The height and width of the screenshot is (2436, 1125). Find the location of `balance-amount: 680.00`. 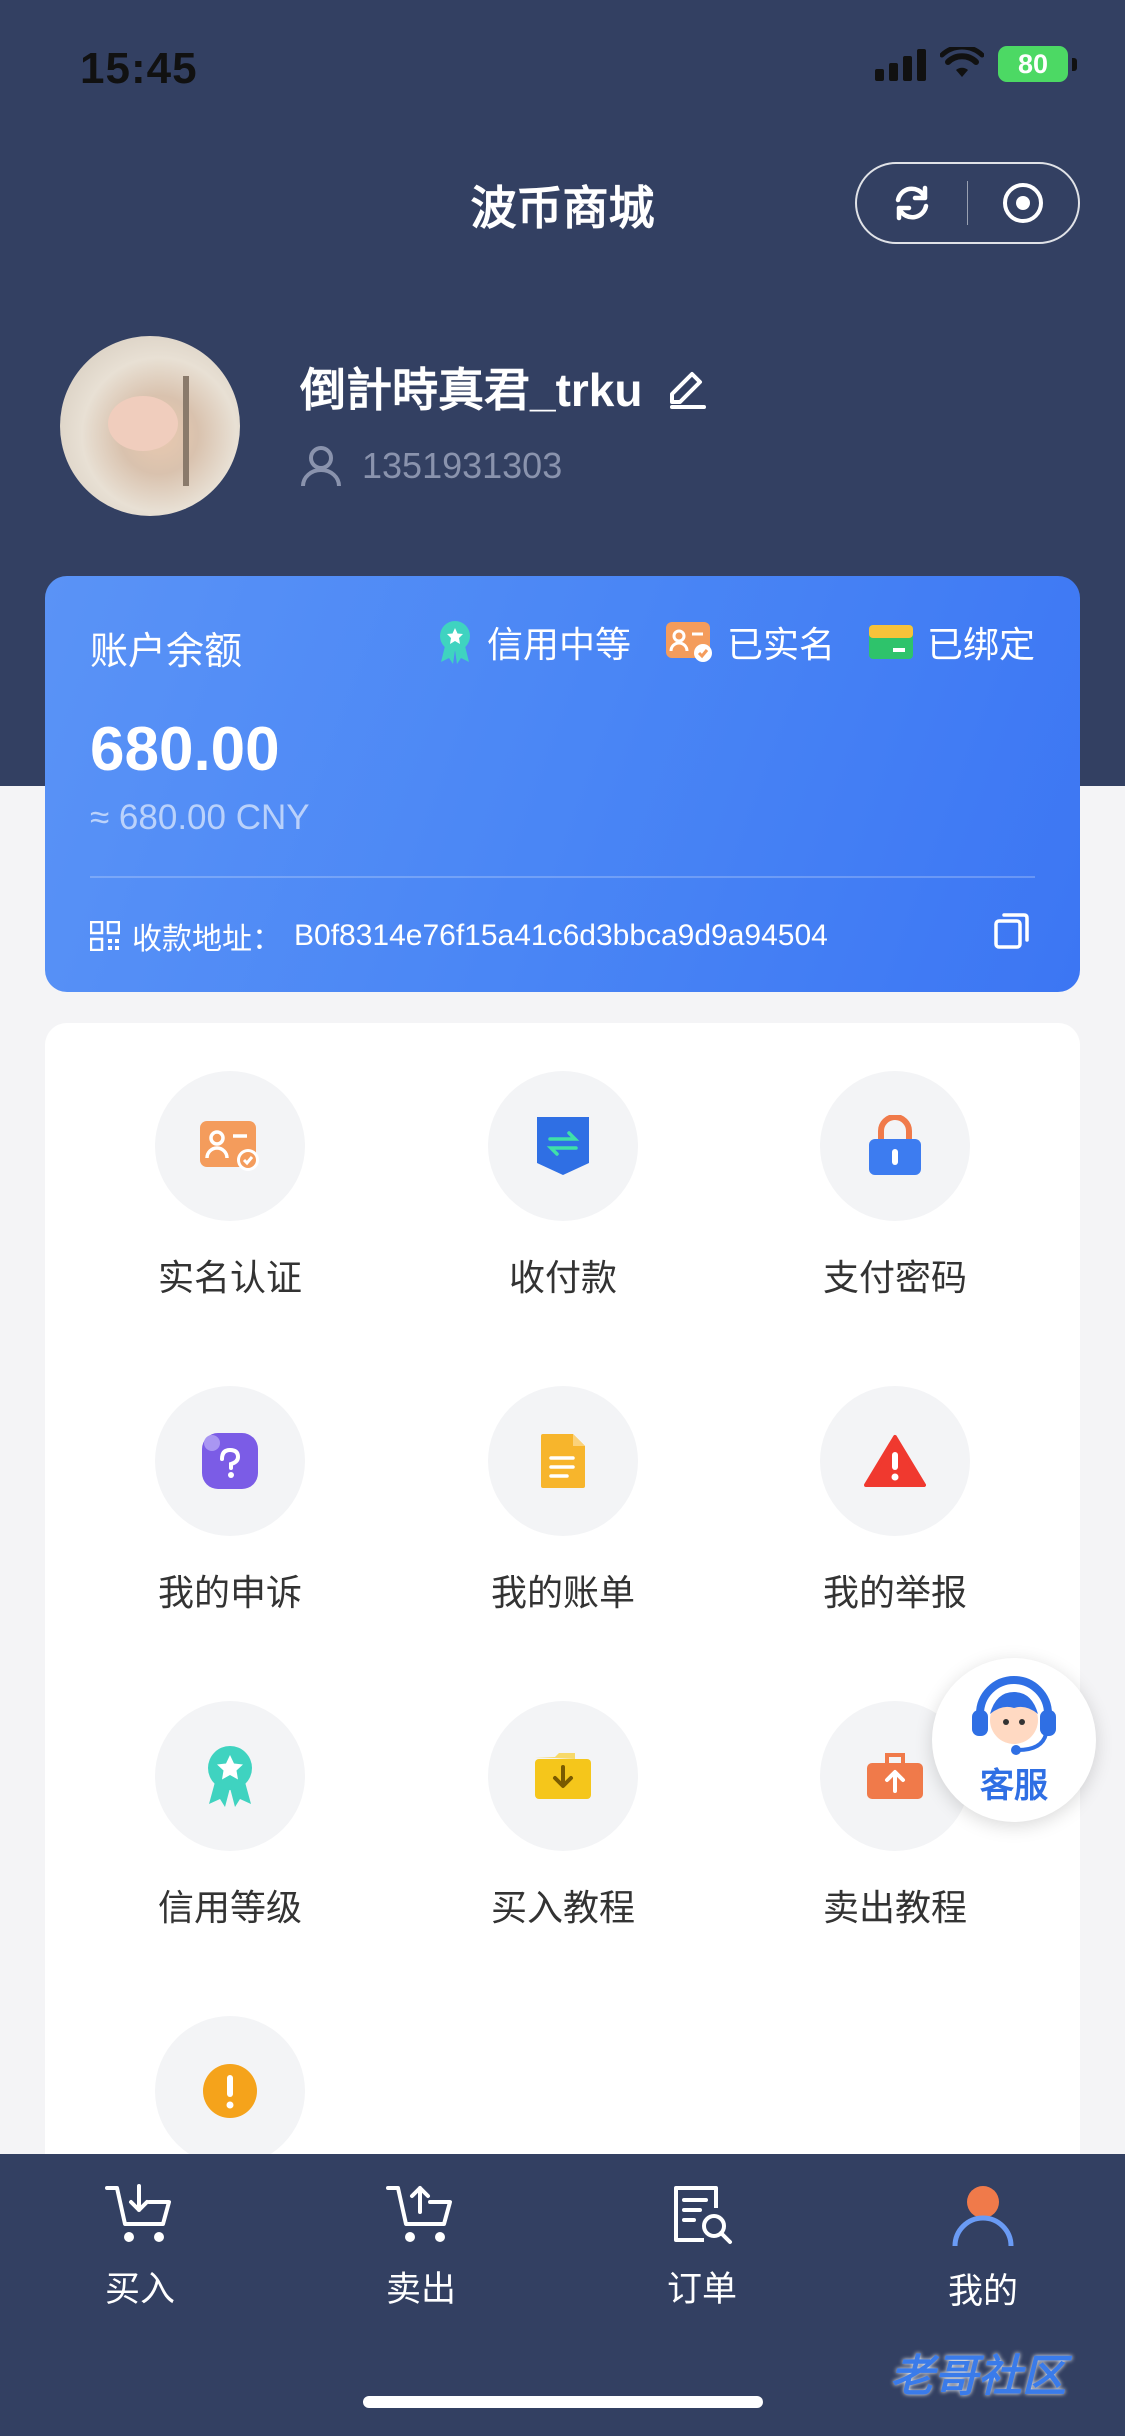

balance-amount: 680.00 is located at coordinates (185, 749).